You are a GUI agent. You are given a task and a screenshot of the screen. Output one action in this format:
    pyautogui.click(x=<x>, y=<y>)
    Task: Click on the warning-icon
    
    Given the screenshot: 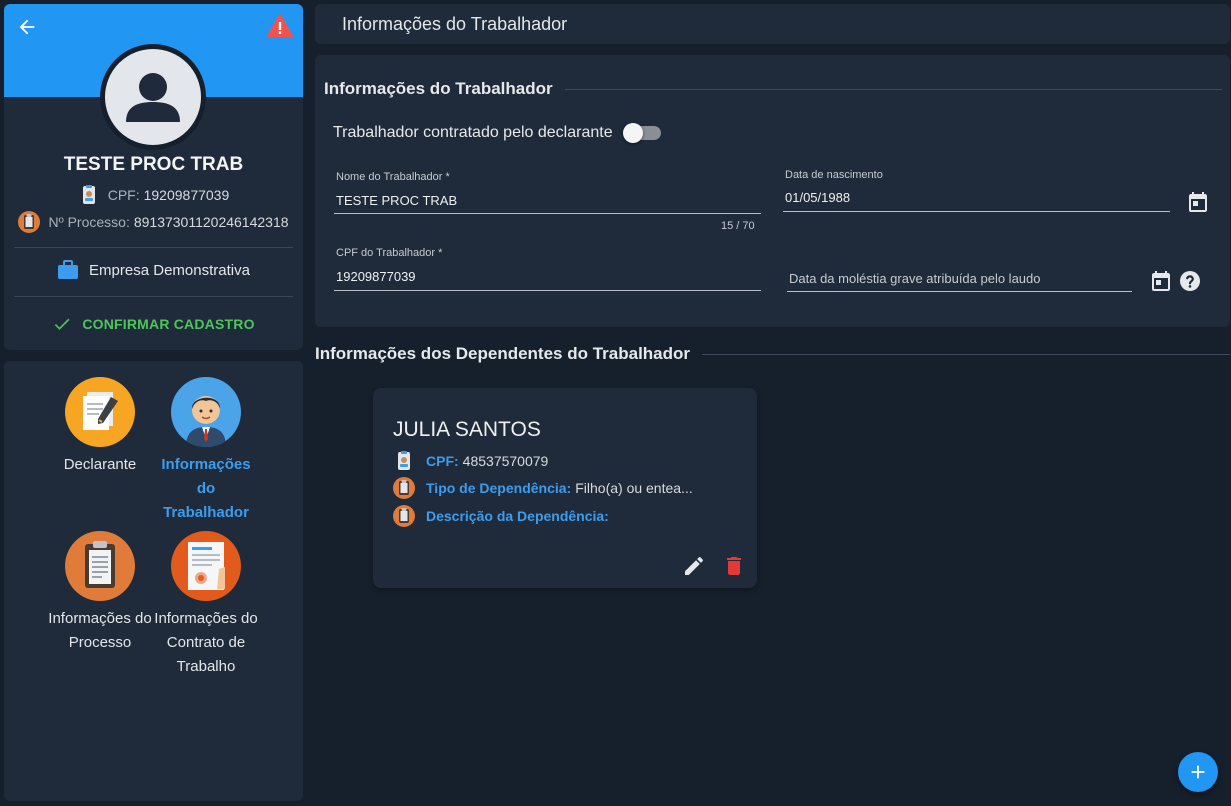 What is the action you would take?
    pyautogui.click(x=280, y=26)
    